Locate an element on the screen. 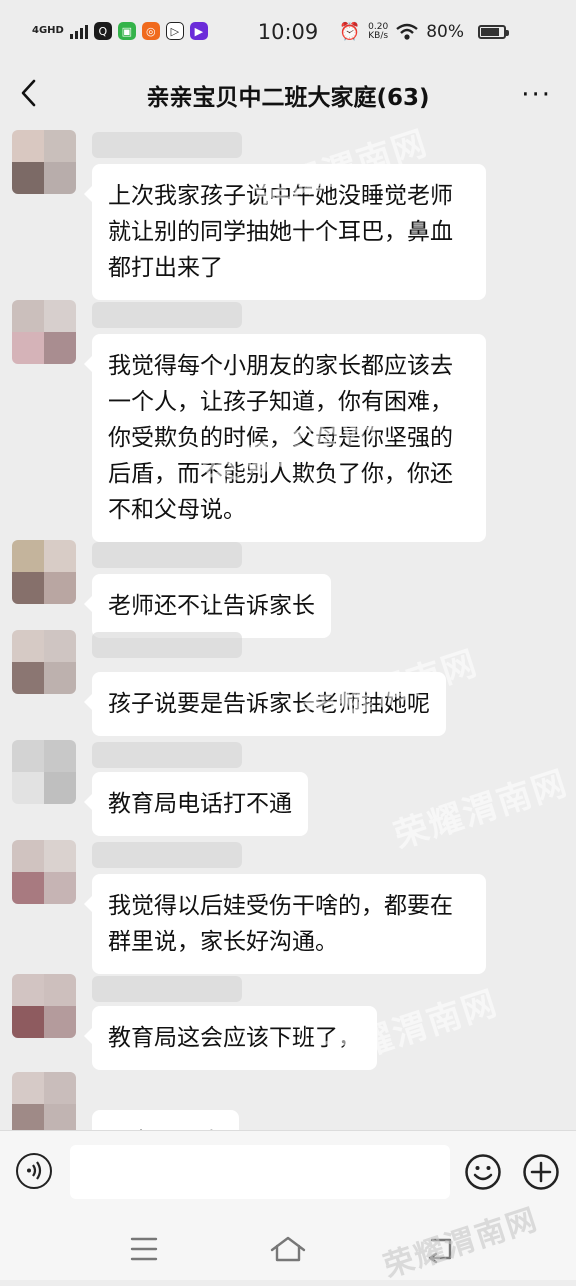 The width and height of the screenshot is (576, 1286). plus-icon is located at coordinates (541, 1172).